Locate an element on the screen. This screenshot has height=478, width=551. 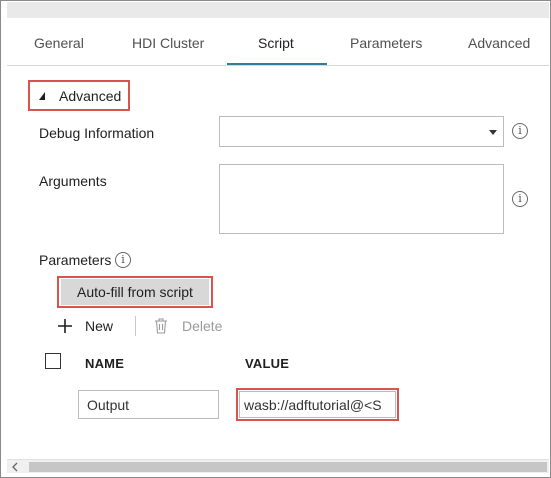
toolbar-divider is located at coordinates (135, 326).